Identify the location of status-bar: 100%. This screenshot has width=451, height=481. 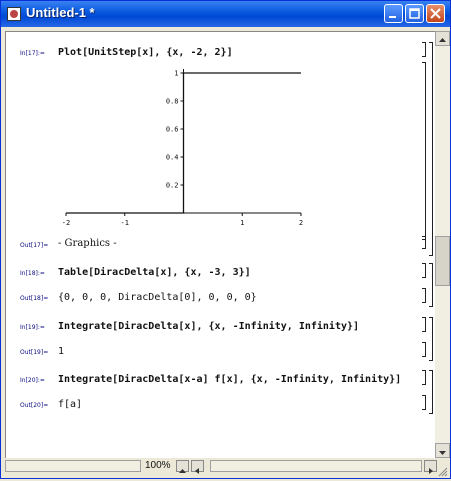
(227, 467).